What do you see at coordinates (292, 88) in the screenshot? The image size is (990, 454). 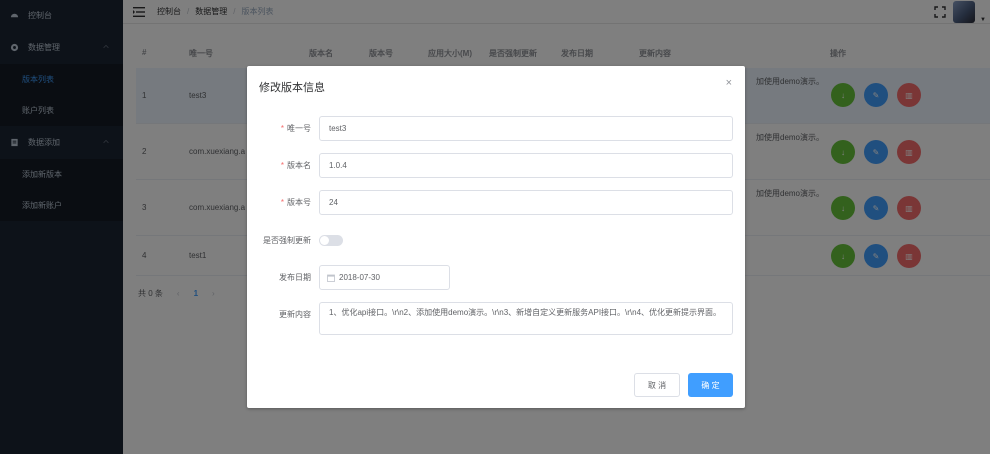 I see `dialog-title: 修改版本信息` at bounding box center [292, 88].